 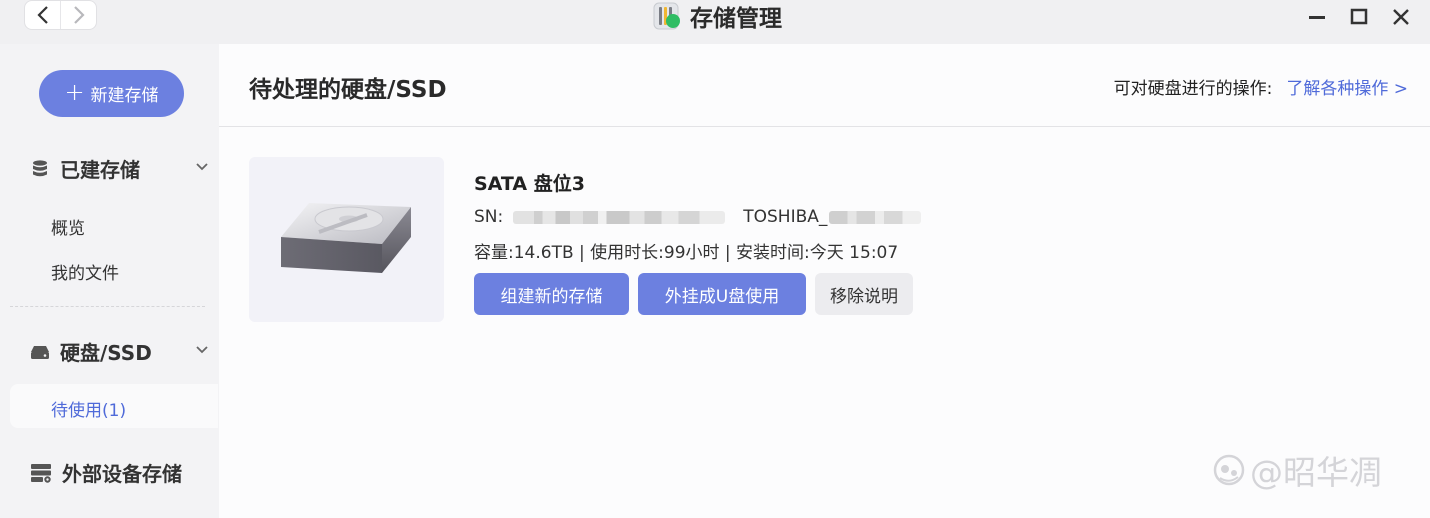 I want to click on disk-details: 容量:14.6TB | 使用时长:99小时 | 安装时间:今天 15:07, so click(x=686, y=253).